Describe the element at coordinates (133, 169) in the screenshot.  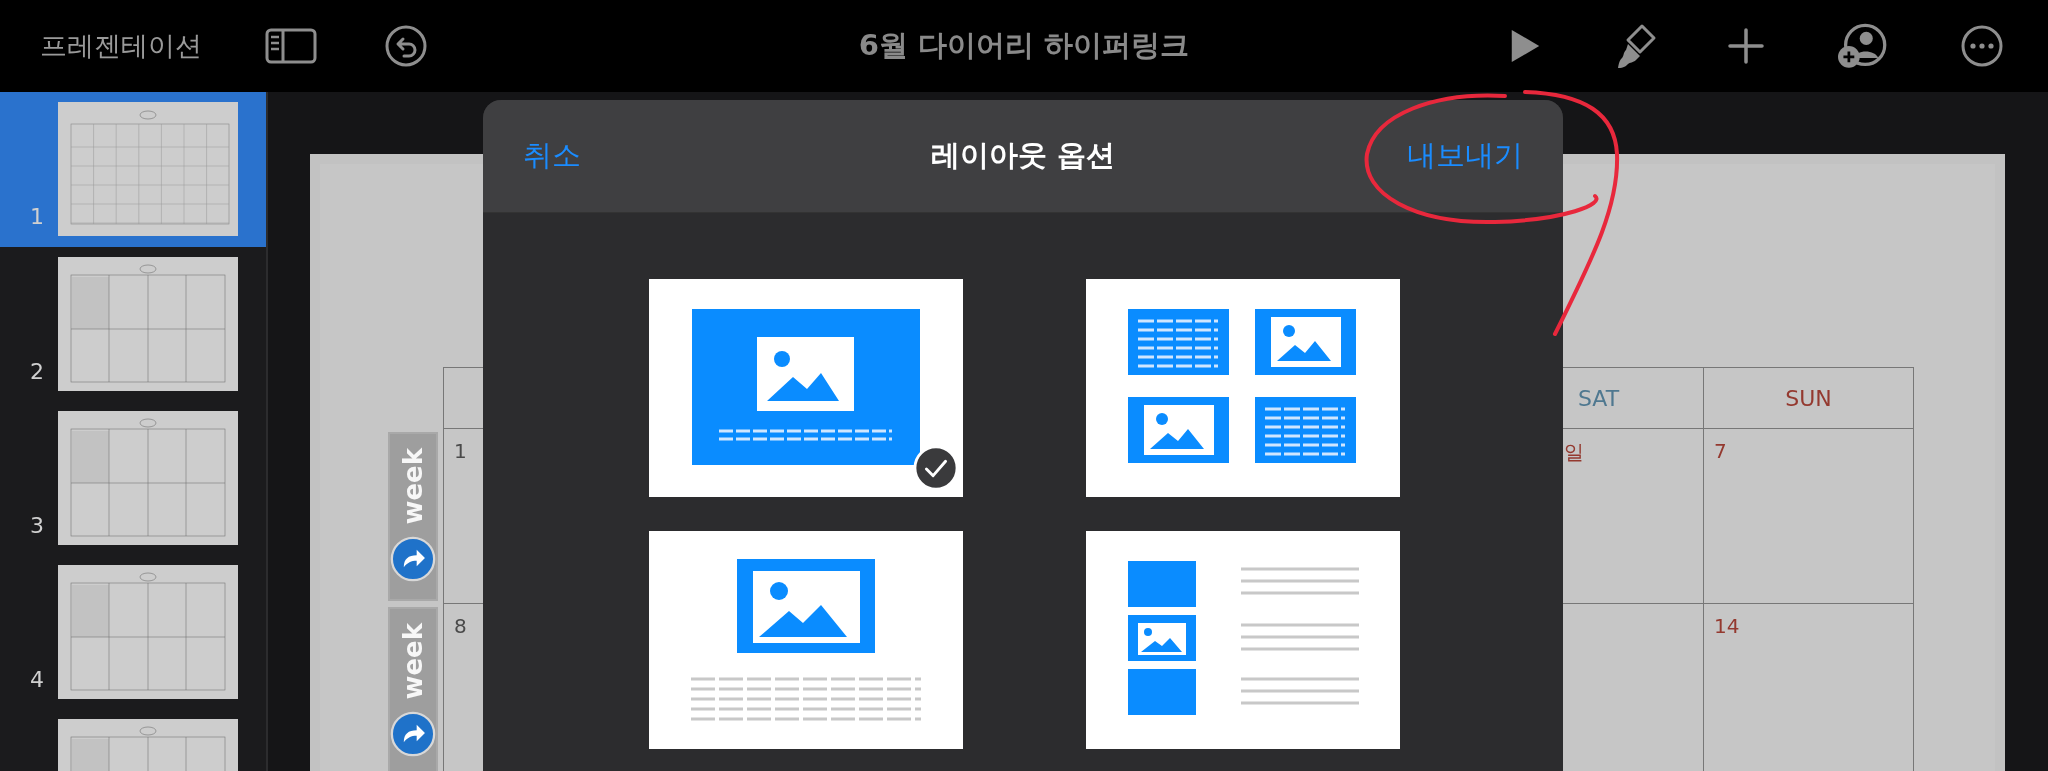
I see `slide-item: 1` at that location.